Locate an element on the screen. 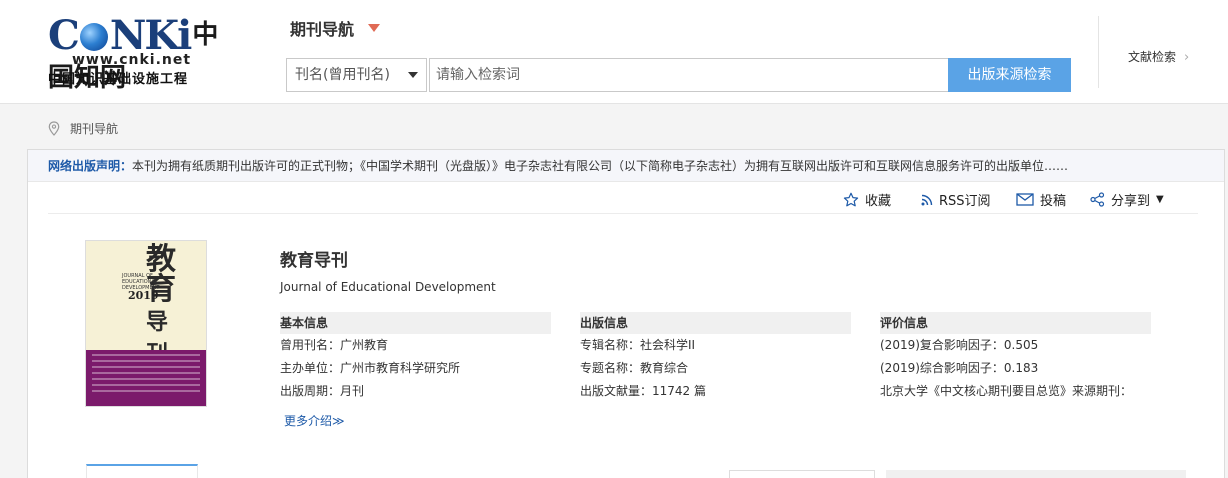 The height and width of the screenshot is (478, 1228). info-value: 月刊 is located at coordinates (352, 391).